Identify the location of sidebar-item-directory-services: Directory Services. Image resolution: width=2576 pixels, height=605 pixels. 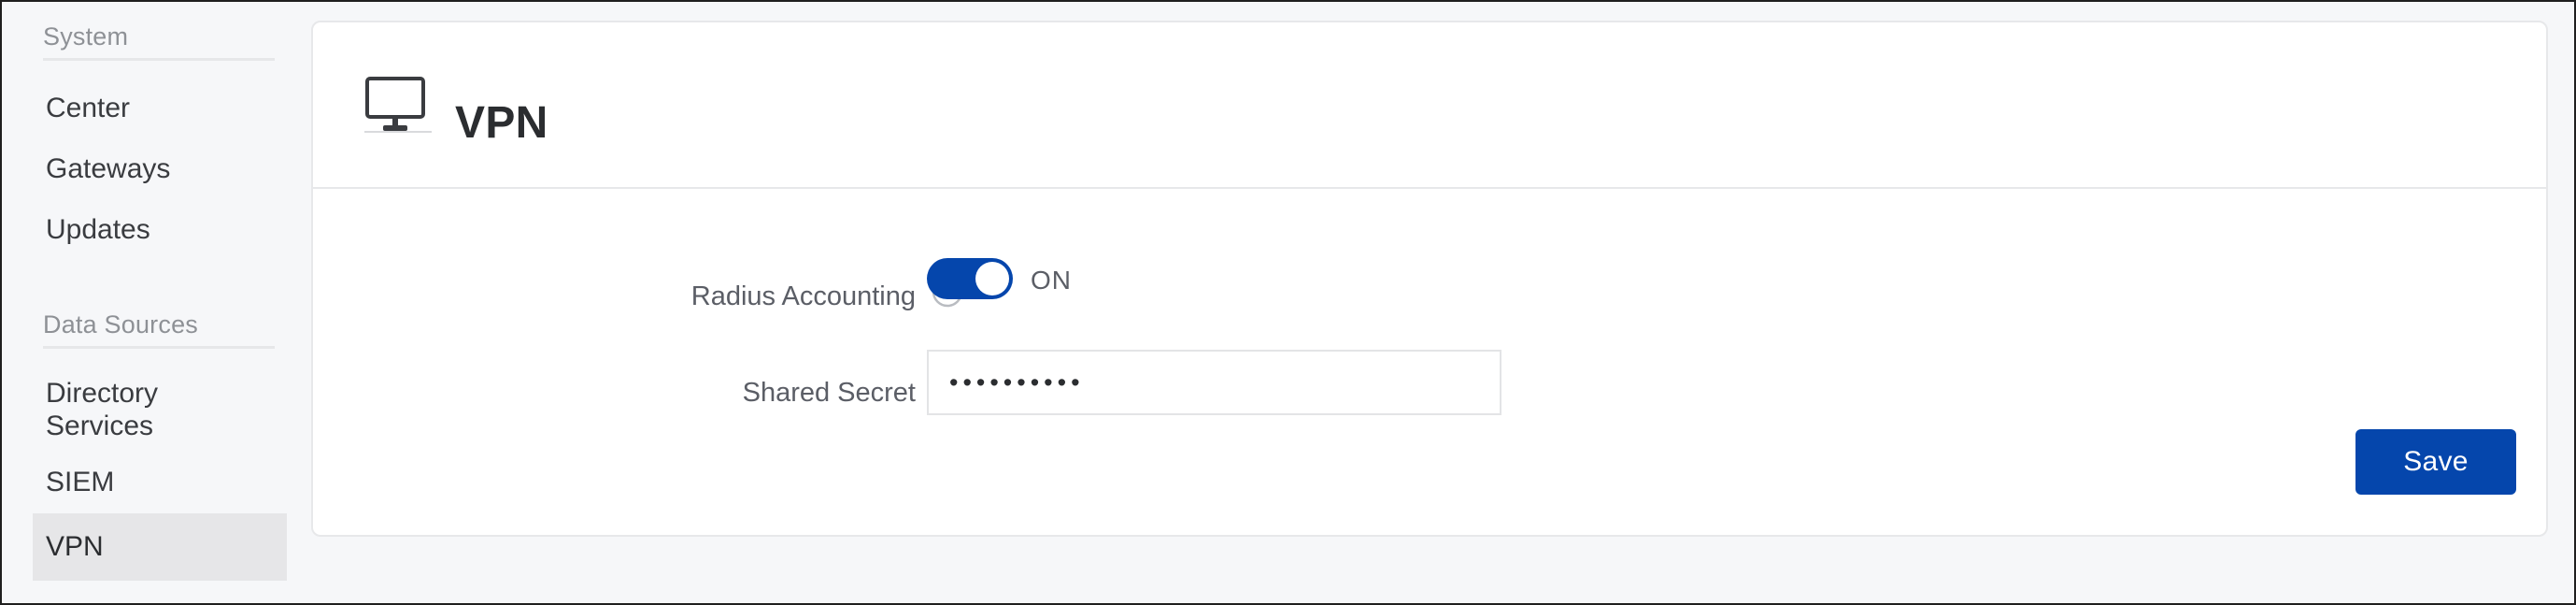
(160, 409).